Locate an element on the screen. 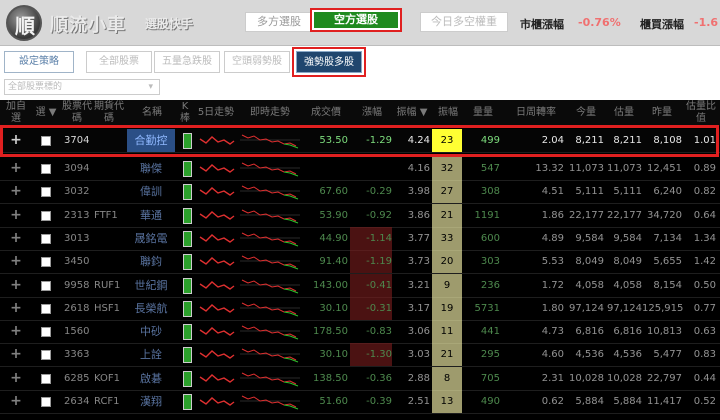 This screenshot has height=420, width=720. cell-name: 聯傑 is located at coordinates (151, 168).